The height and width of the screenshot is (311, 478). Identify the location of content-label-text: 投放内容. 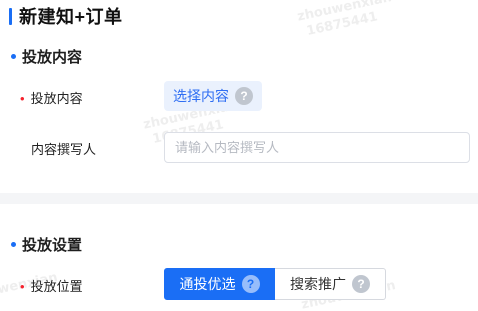
(56, 98).